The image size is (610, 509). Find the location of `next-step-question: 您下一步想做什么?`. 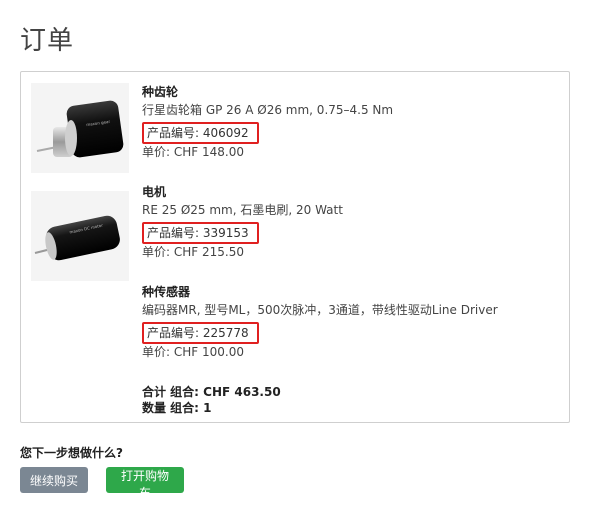

next-step-question: 您下一步想做什么? is located at coordinates (71, 453).